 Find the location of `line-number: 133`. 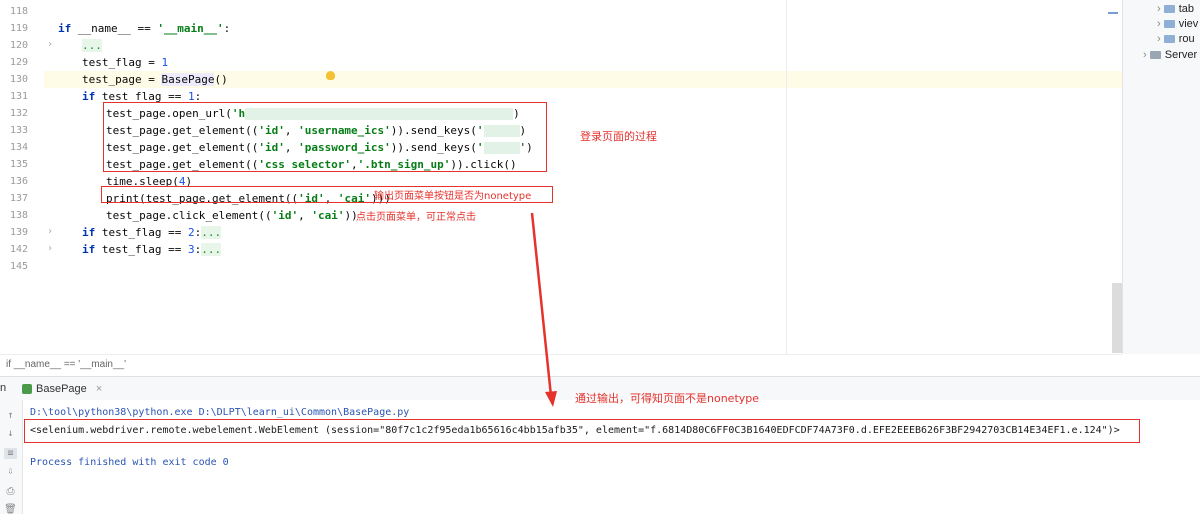

line-number: 133 is located at coordinates (18, 130).